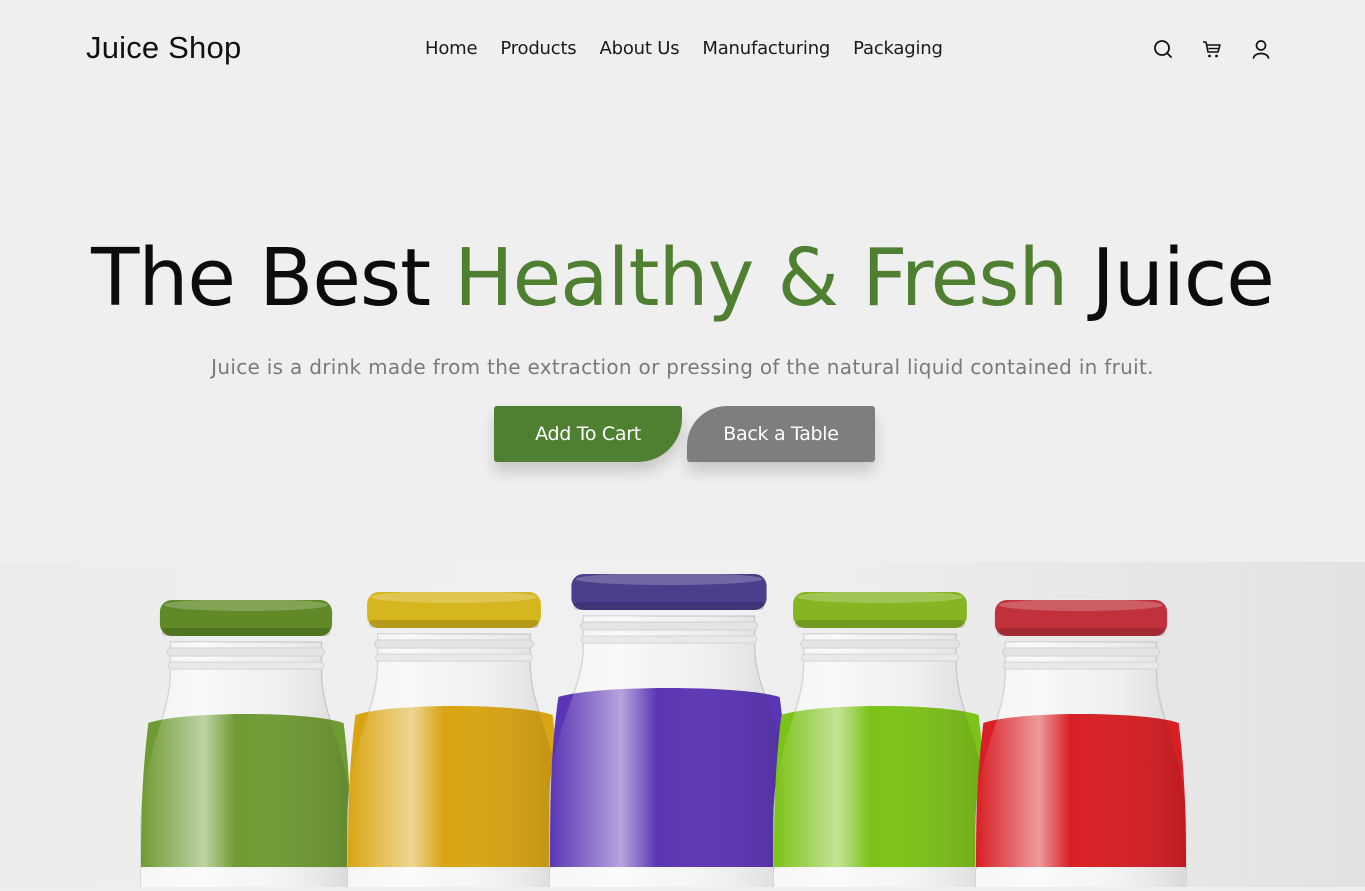 The width and height of the screenshot is (1365, 891). Describe the element at coordinates (163, 48) in the screenshot. I see `brand-logo: Juice Shop` at that location.